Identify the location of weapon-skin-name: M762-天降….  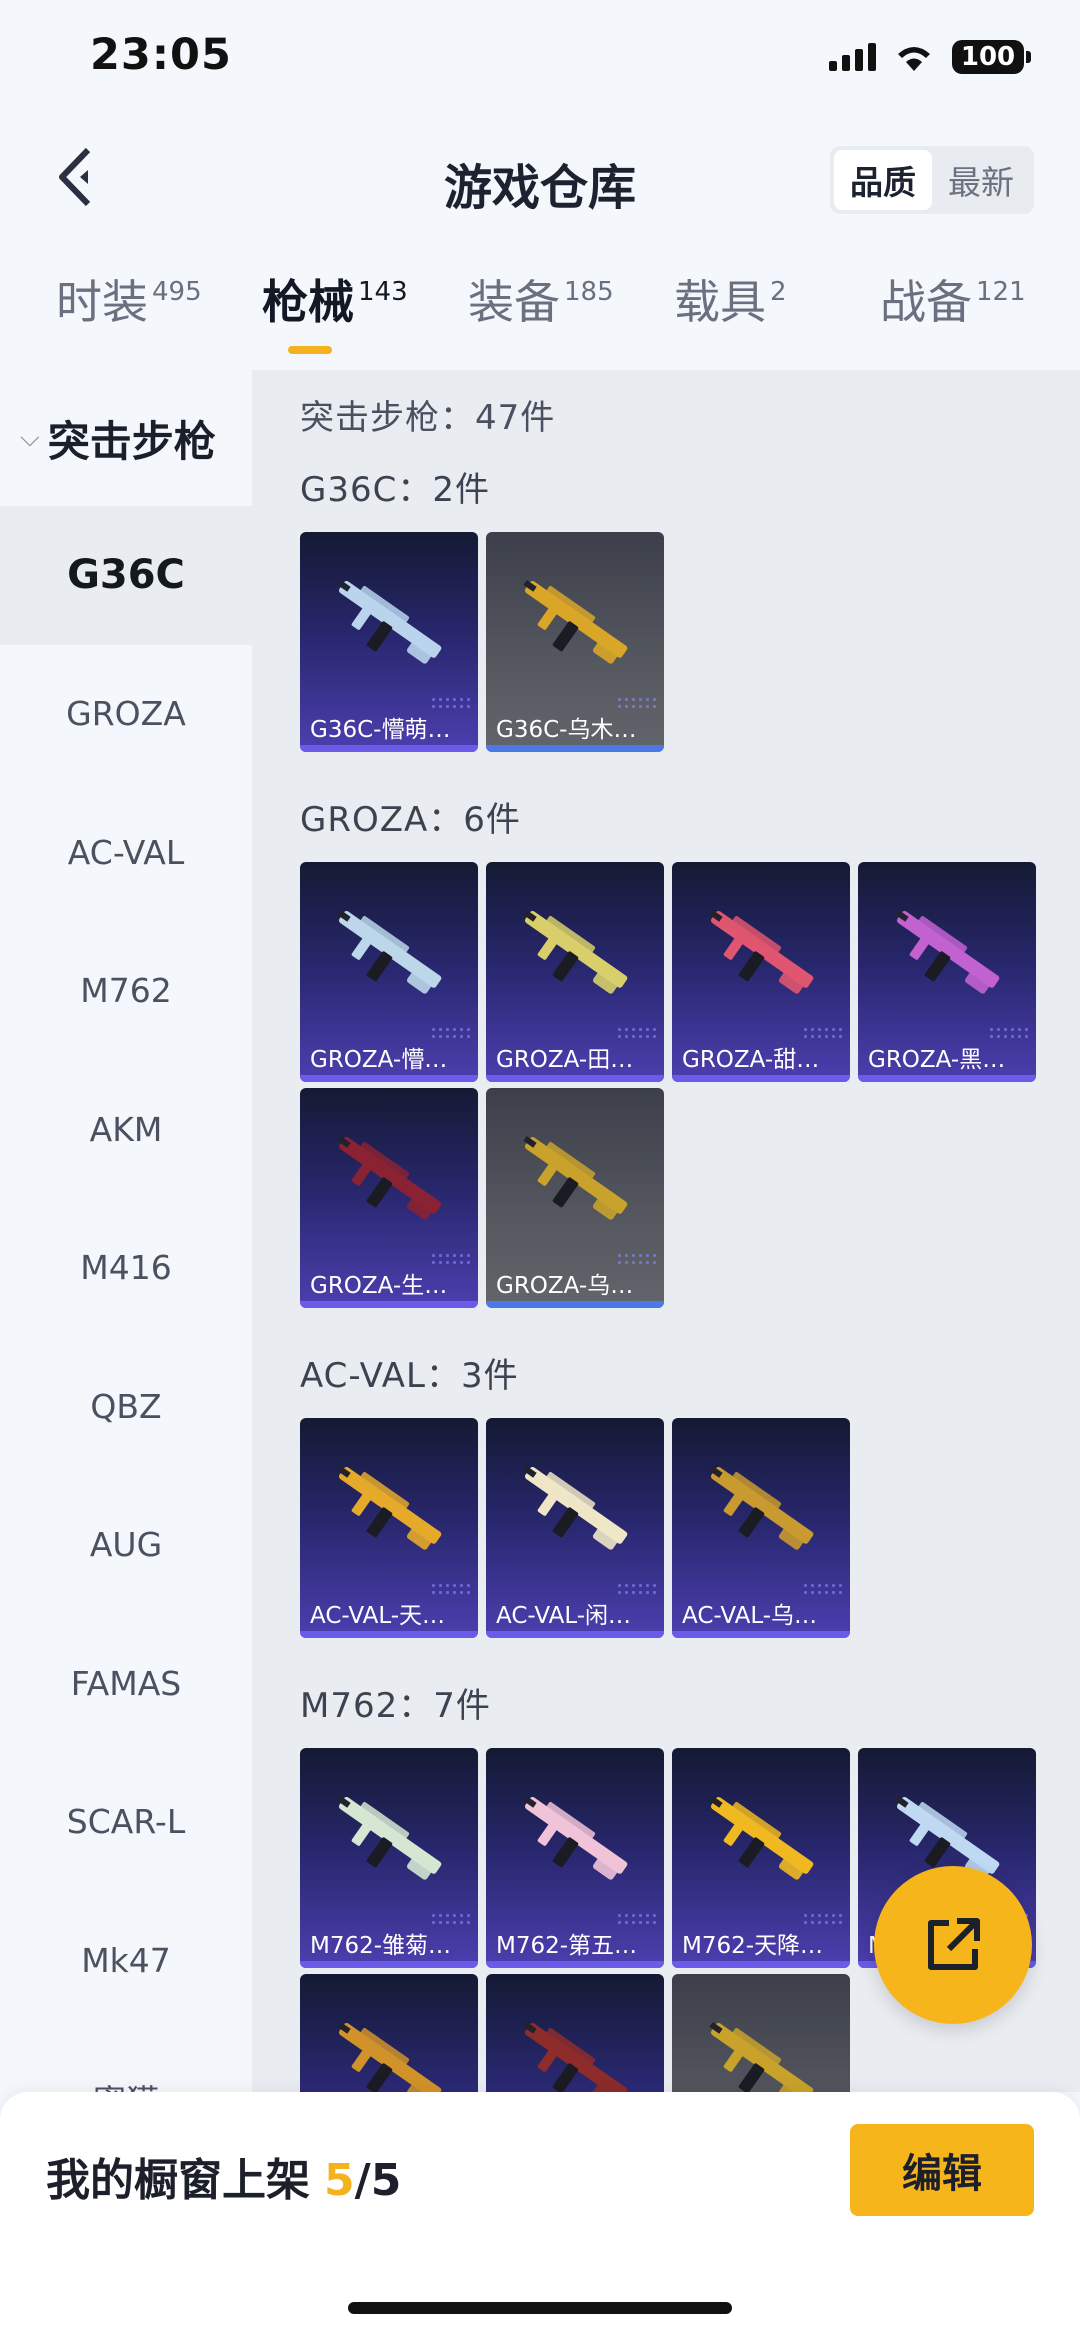
(753, 1946).